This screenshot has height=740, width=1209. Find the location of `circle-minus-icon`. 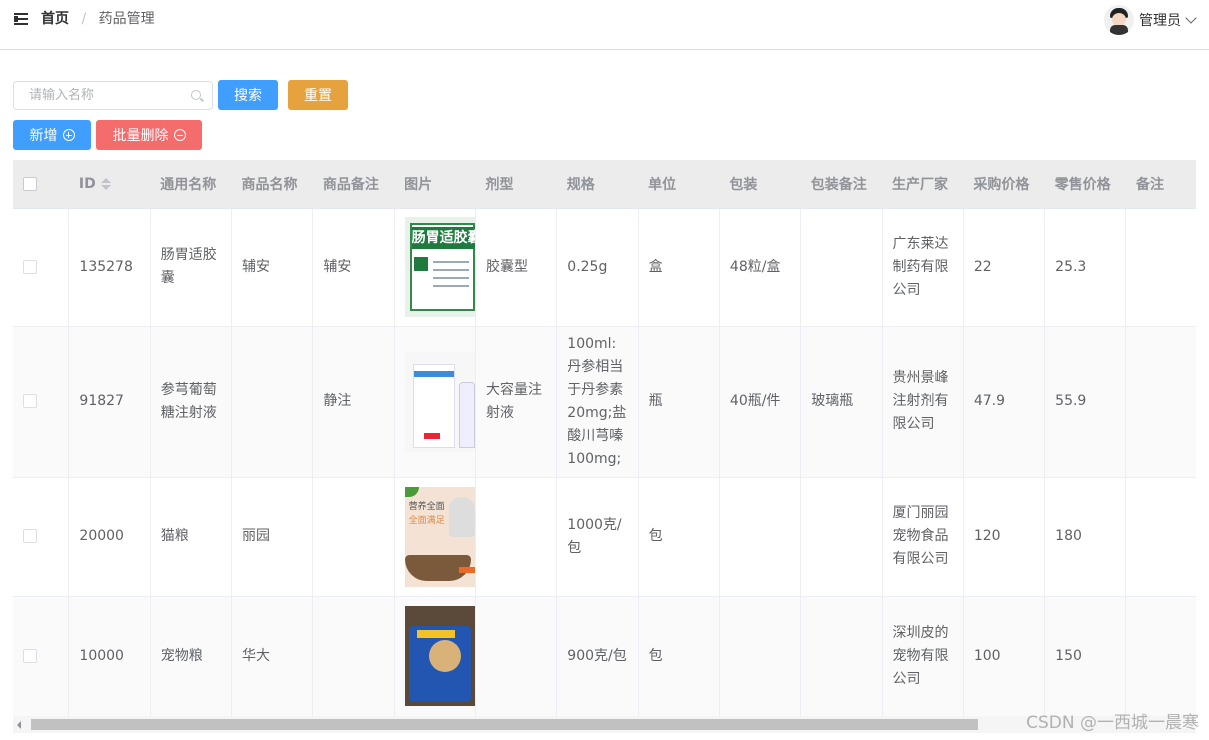

circle-minus-icon is located at coordinates (179, 135).